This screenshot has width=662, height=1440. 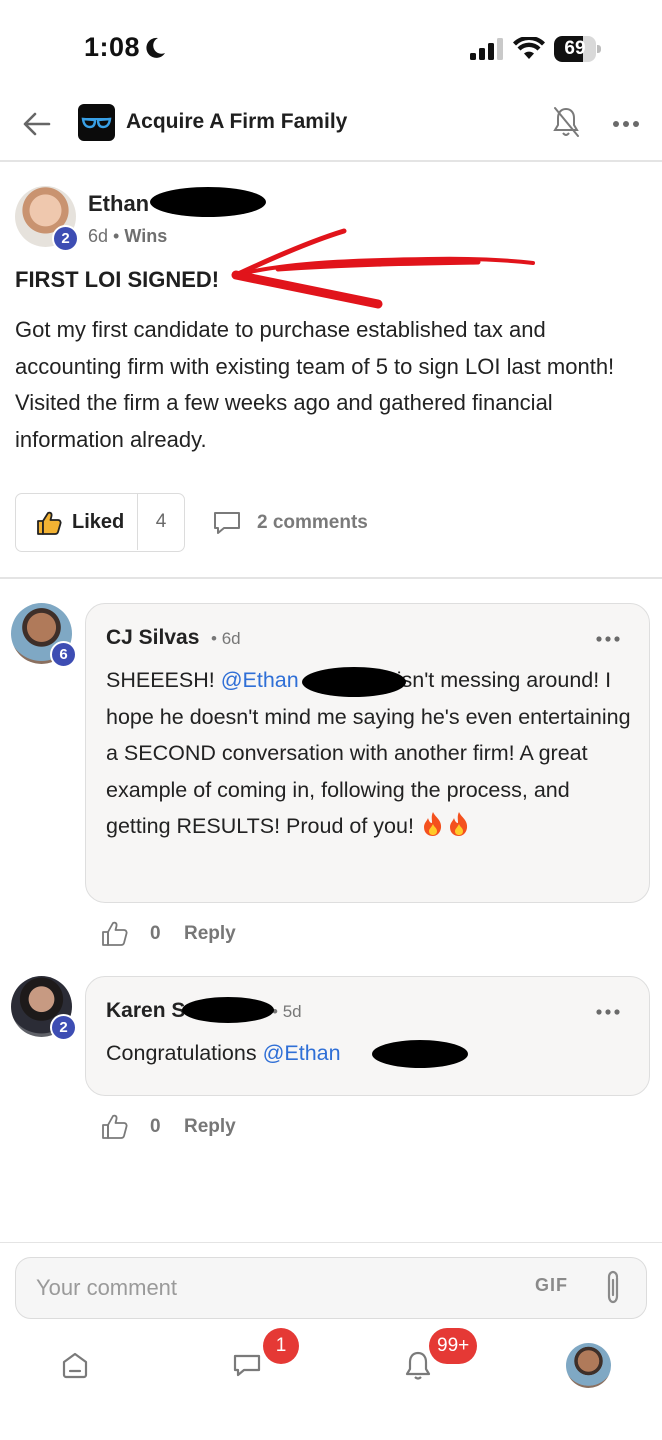 I want to click on tab-profile-avatar, so click(x=588, y=1365).